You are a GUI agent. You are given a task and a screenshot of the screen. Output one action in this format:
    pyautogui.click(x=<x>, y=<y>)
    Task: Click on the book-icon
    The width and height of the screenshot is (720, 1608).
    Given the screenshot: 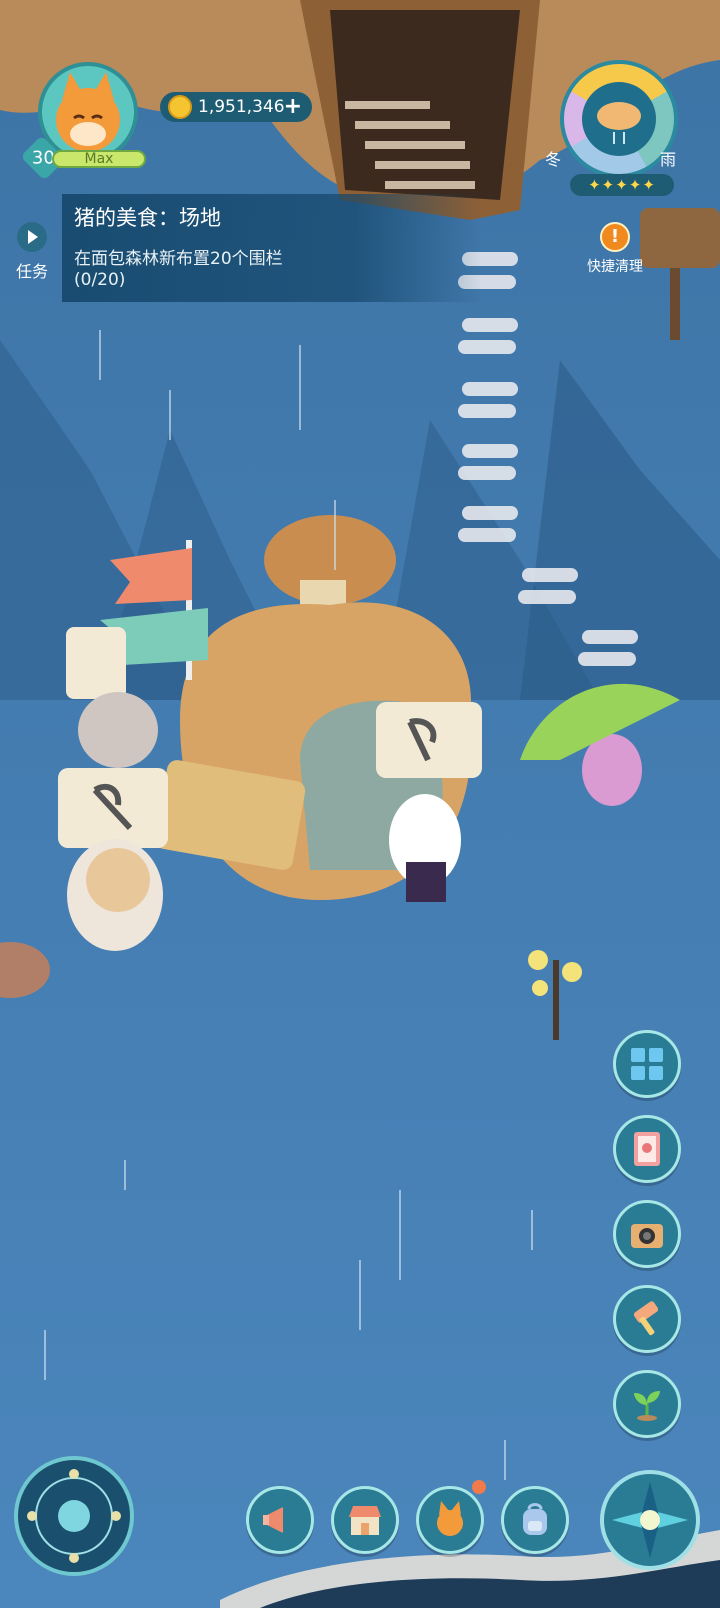 What is the action you would take?
    pyautogui.click(x=647, y=1149)
    